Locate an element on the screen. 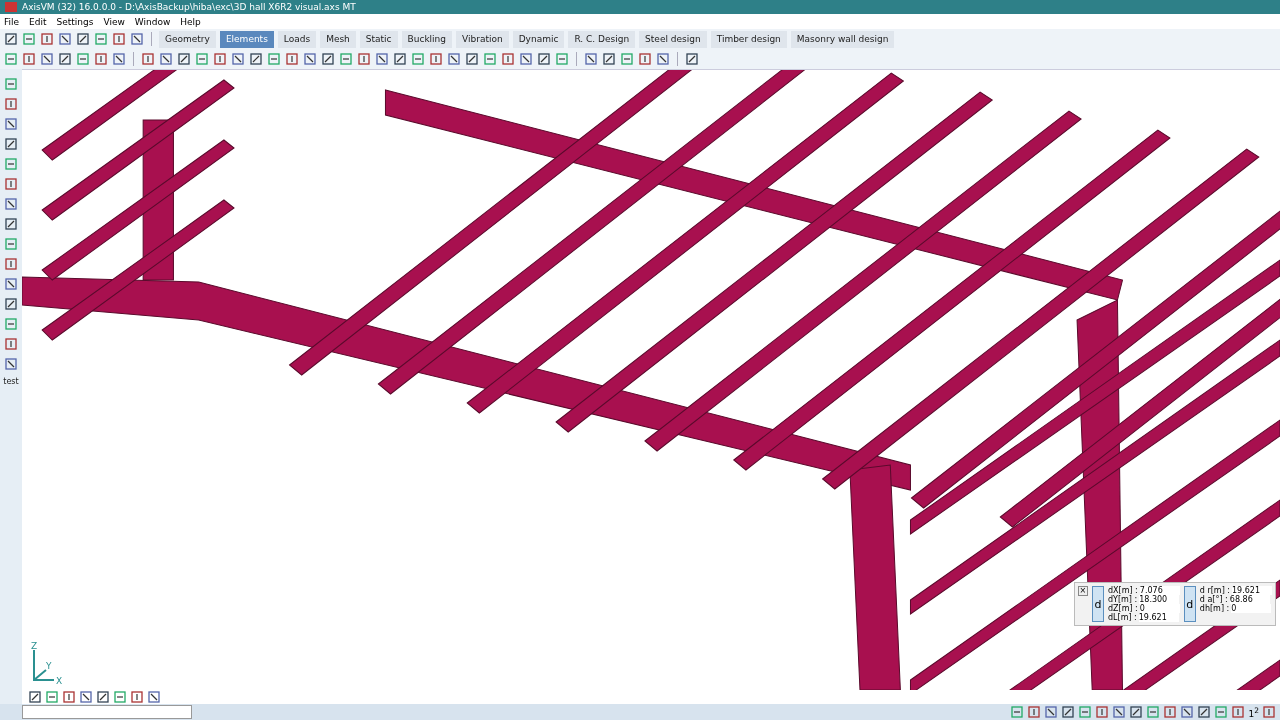 The width and height of the screenshot is (1280, 720). coordinate-label: d r[m] : is located at coordinates (1214, 590).